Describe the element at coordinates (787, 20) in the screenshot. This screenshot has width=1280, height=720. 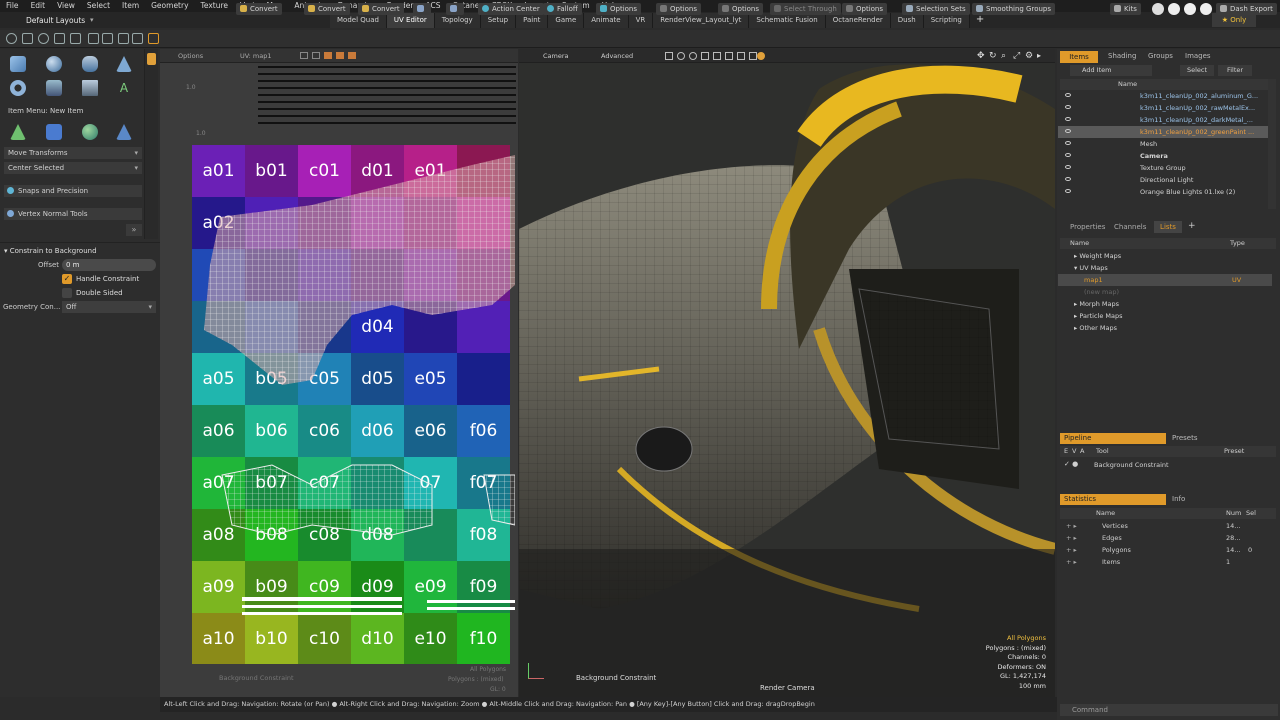
I see `tab-schematic-fusion: Schematic Fusion` at that location.